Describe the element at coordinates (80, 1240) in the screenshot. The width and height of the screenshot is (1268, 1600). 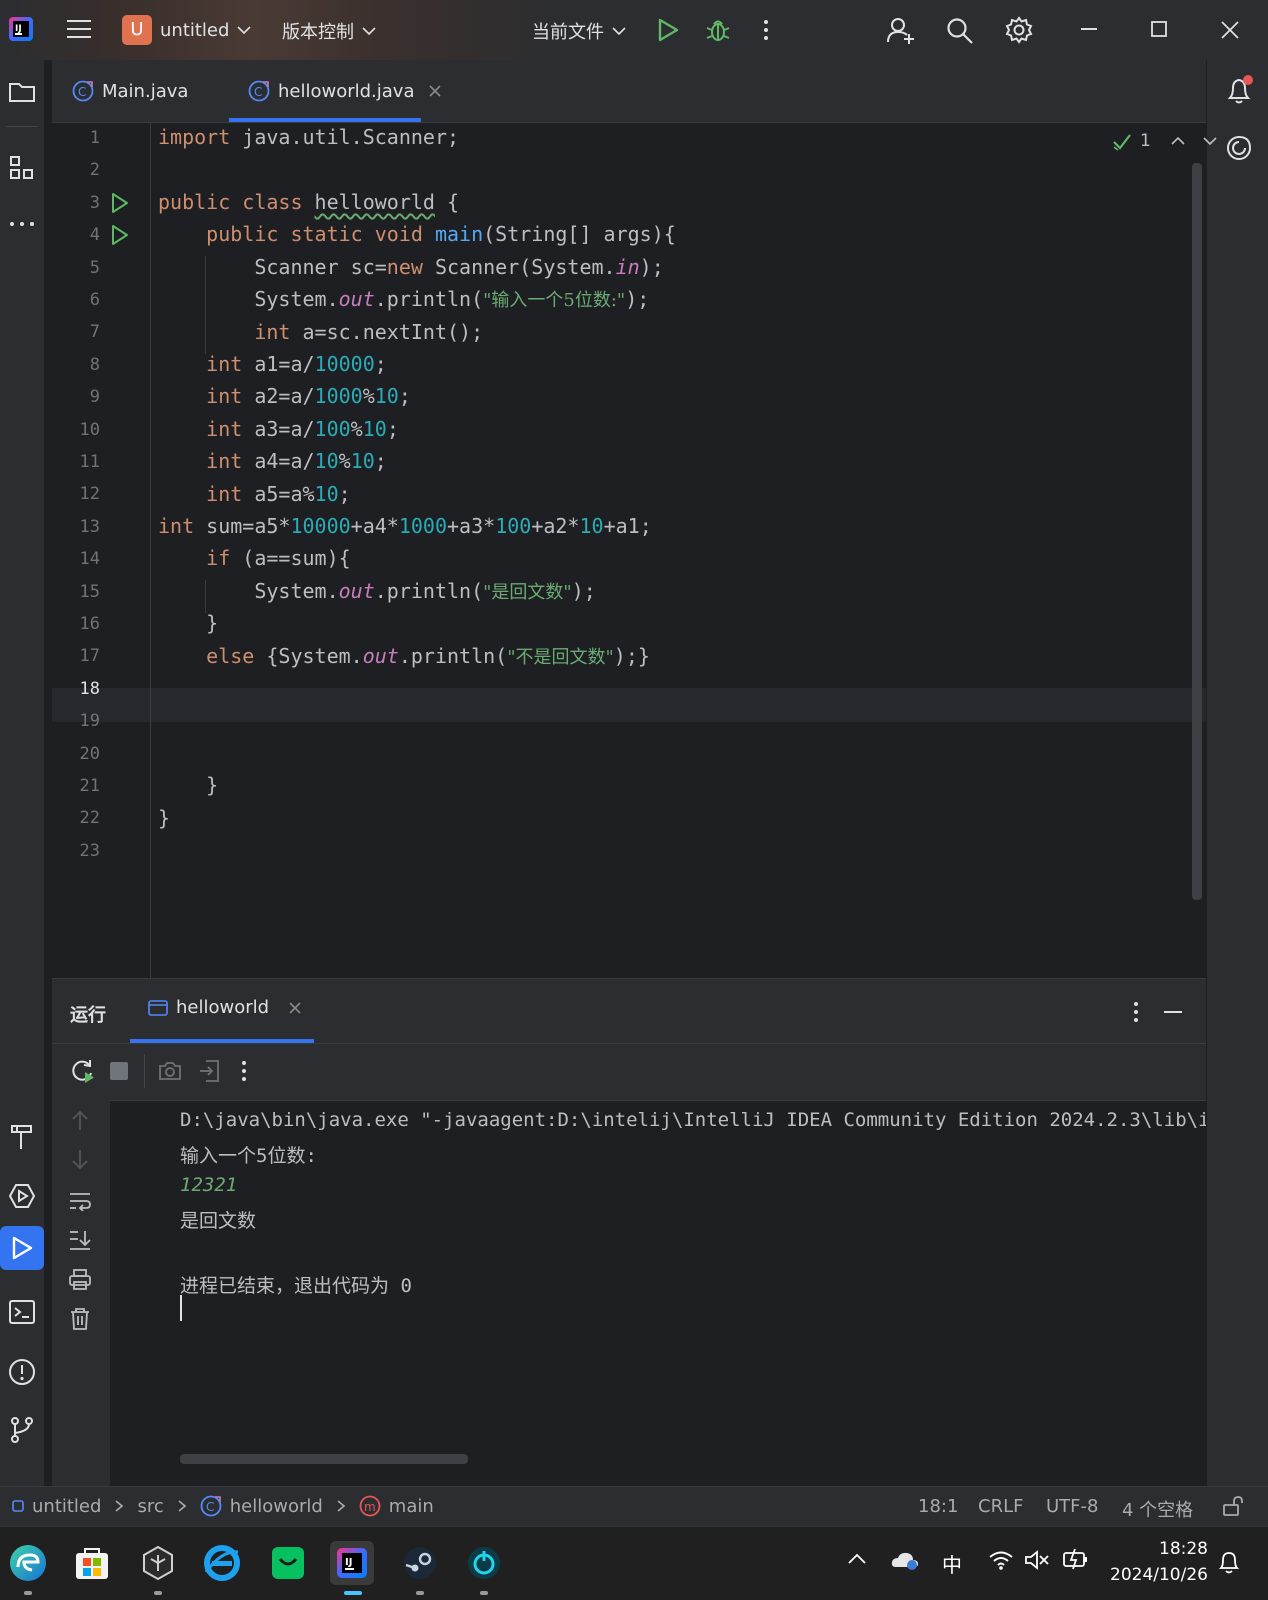
I see `scroll-to-end-icon` at that location.